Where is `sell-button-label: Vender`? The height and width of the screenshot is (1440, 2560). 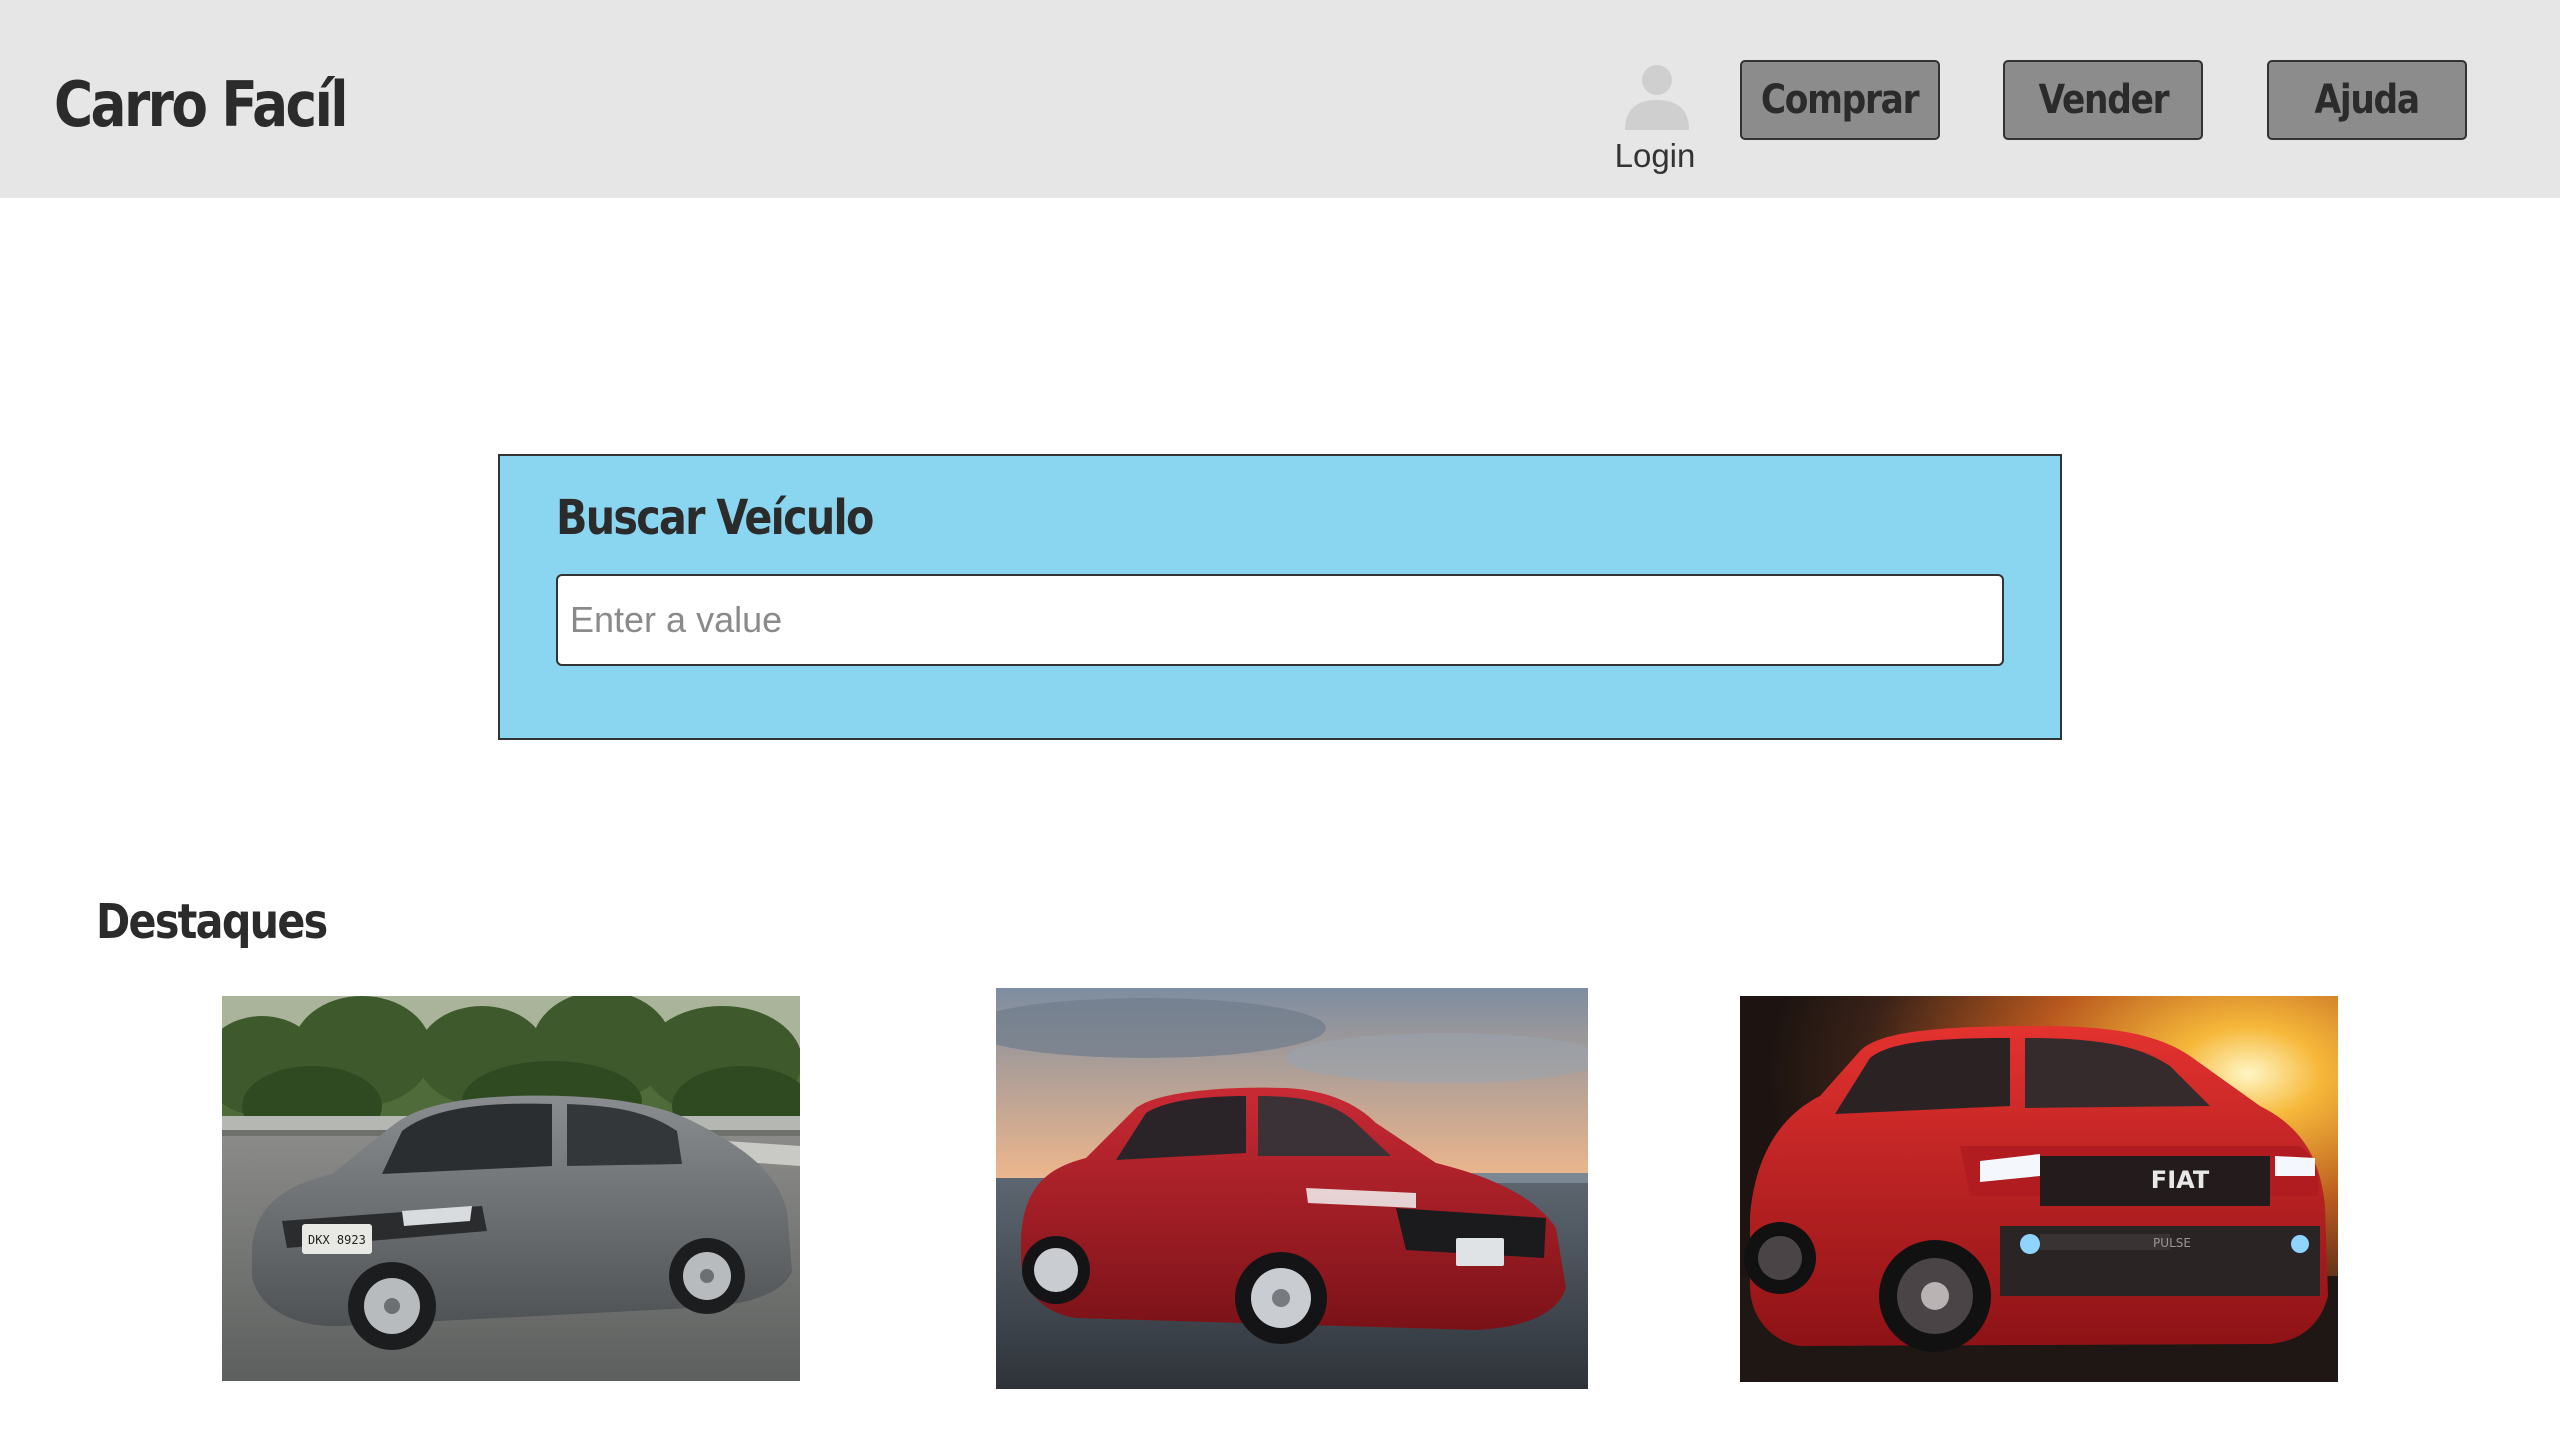
sell-button-label: Vender is located at coordinates (2103, 100).